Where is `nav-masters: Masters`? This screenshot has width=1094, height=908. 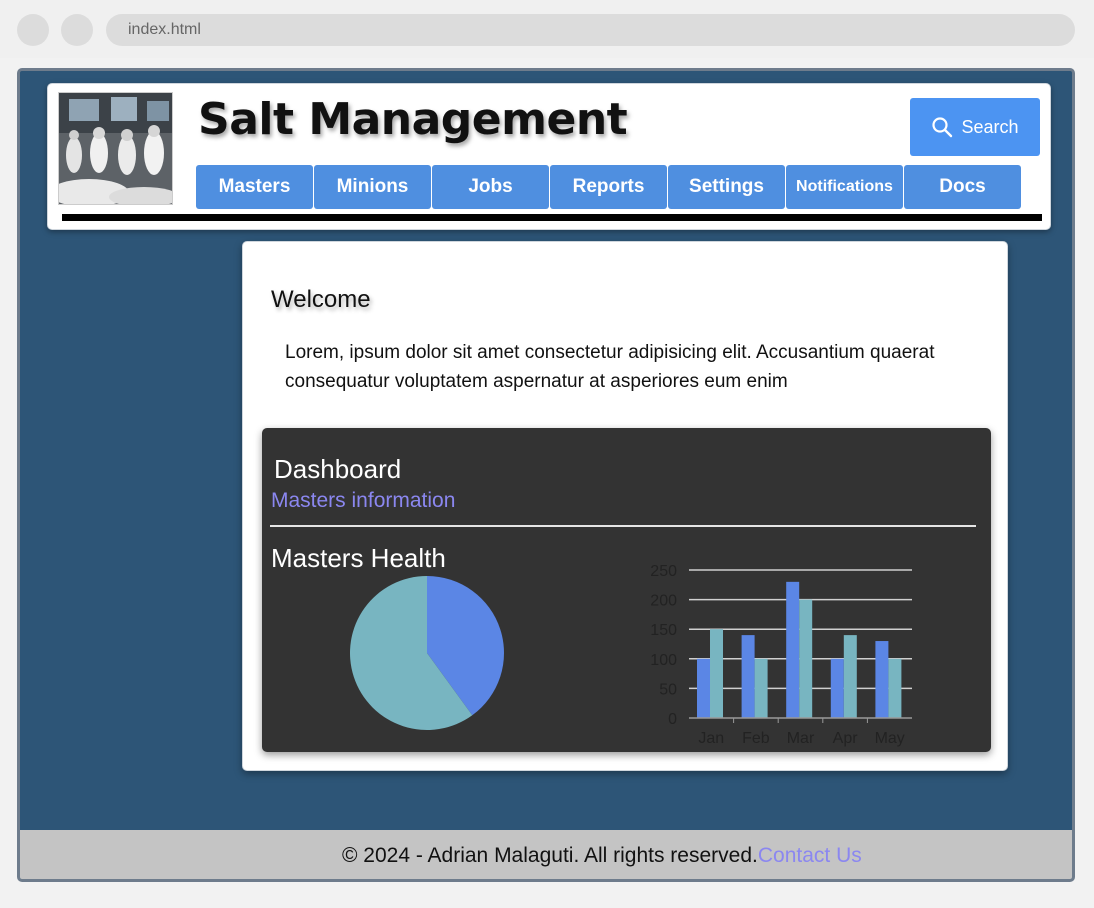 nav-masters: Masters is located at coordinates (254, 187).